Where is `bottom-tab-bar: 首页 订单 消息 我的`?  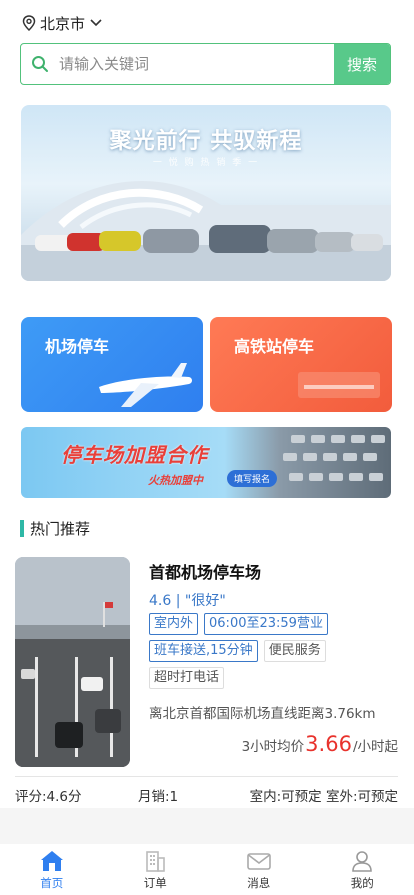 bottom-tab-bar: 首页 订单 消息 我的 is located at coordinates (207, 869).